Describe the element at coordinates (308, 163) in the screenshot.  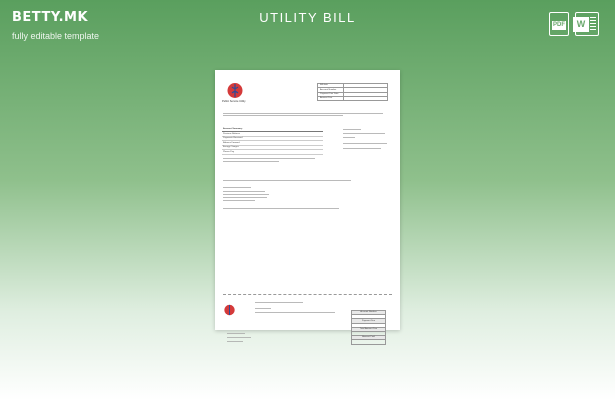
I see `notes-paragraph` at that location.